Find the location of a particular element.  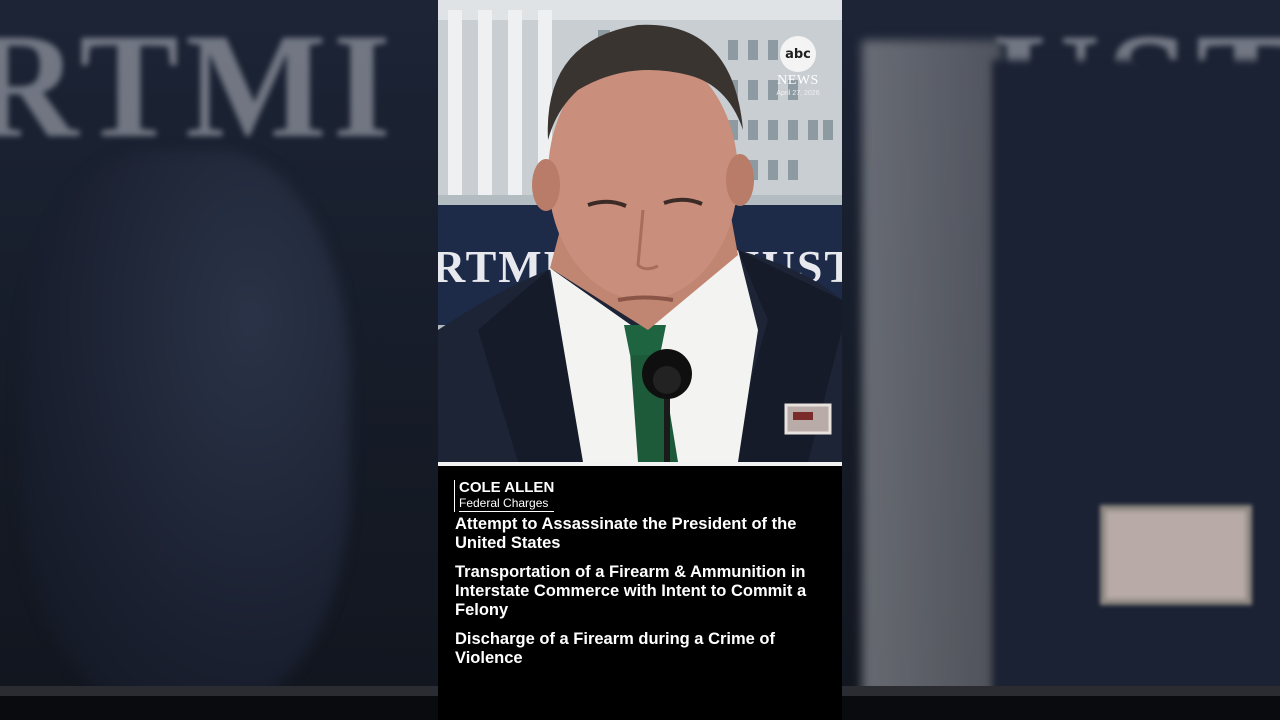

abc-news-logo: abc NEWS April 27, 2026 is located at coordinates (798, 66).